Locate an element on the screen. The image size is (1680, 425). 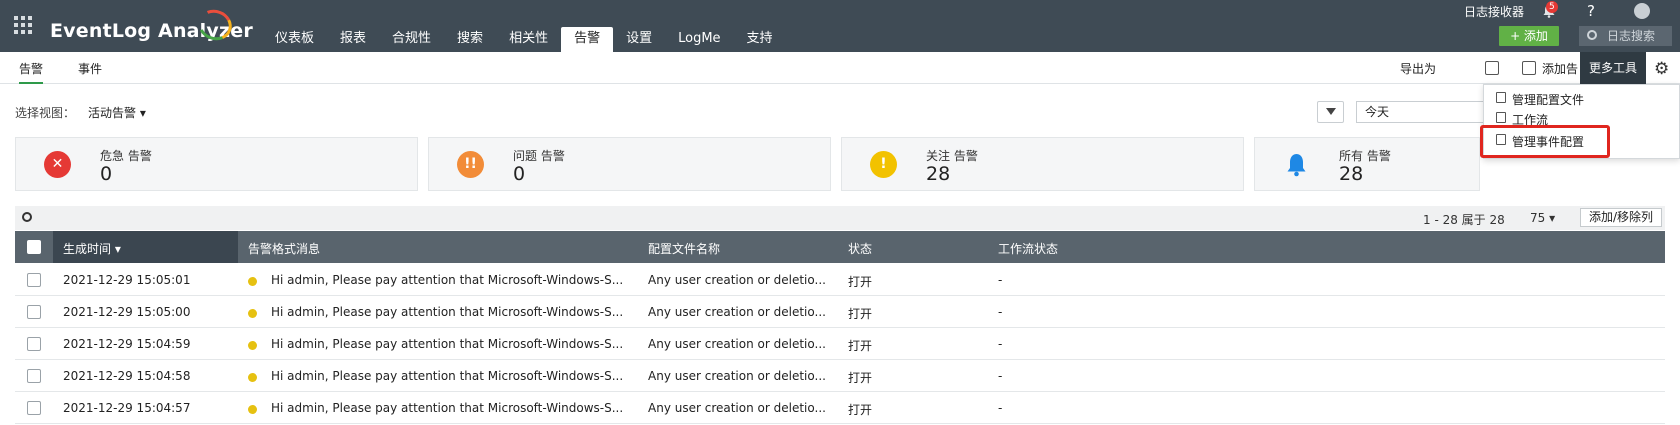
log-search-input: 日志搜索 is located at coordinates (1625, 36).